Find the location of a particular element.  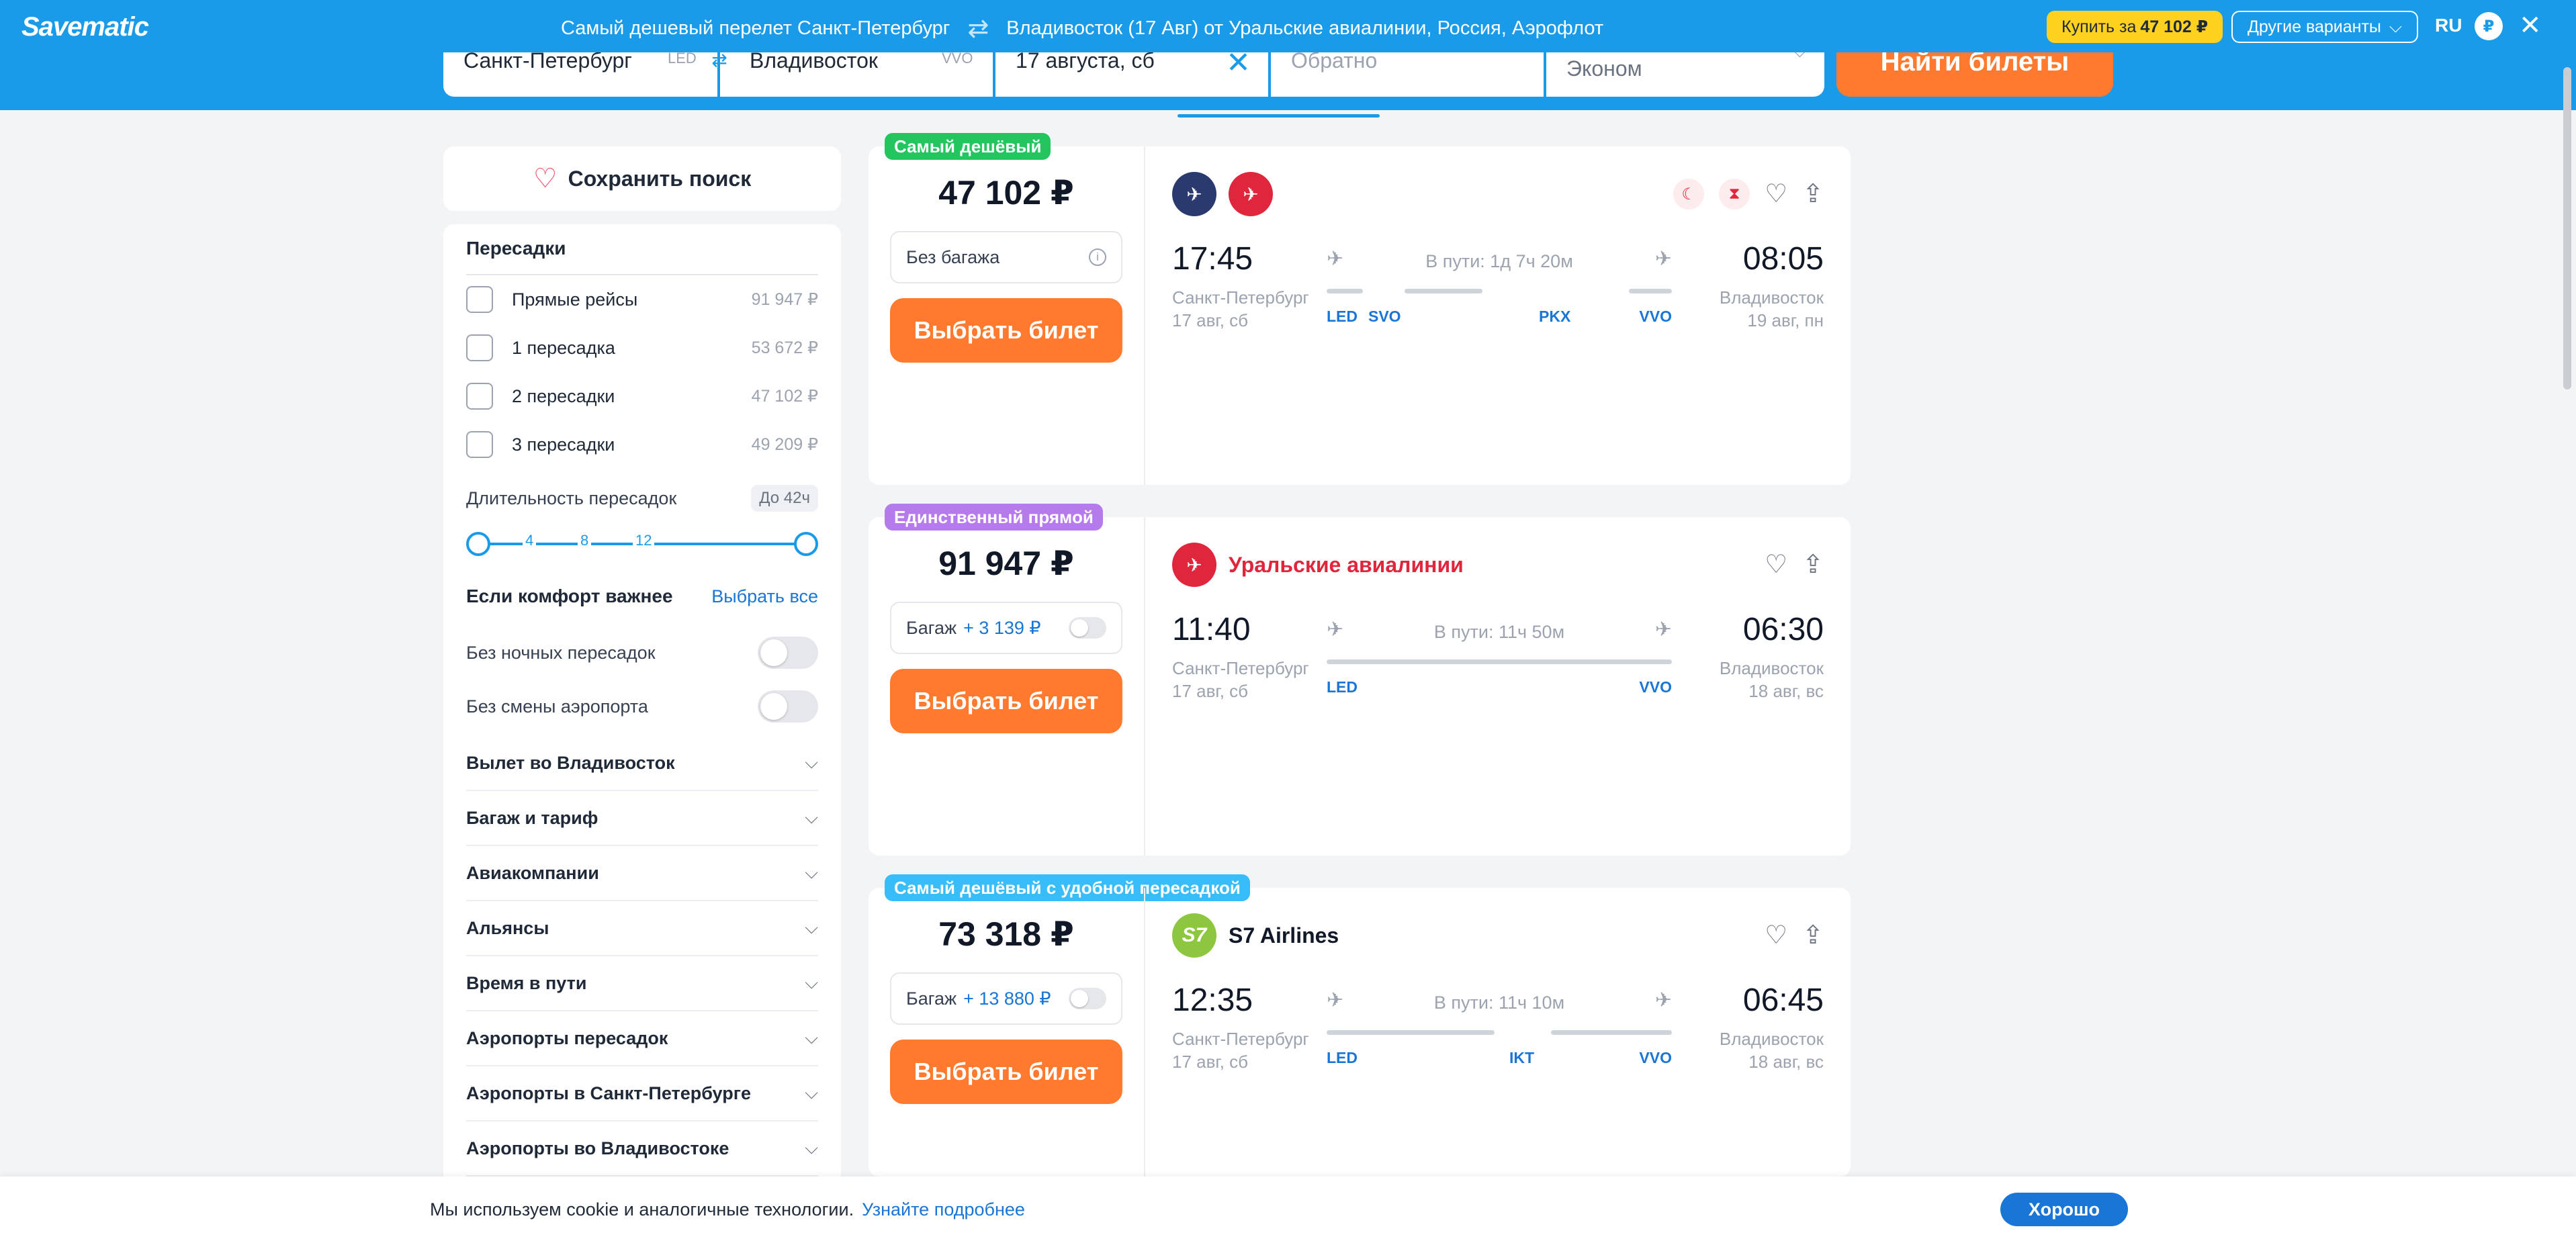

airline-logos: ✈ ✈ is located at coordinates (1223, 194).